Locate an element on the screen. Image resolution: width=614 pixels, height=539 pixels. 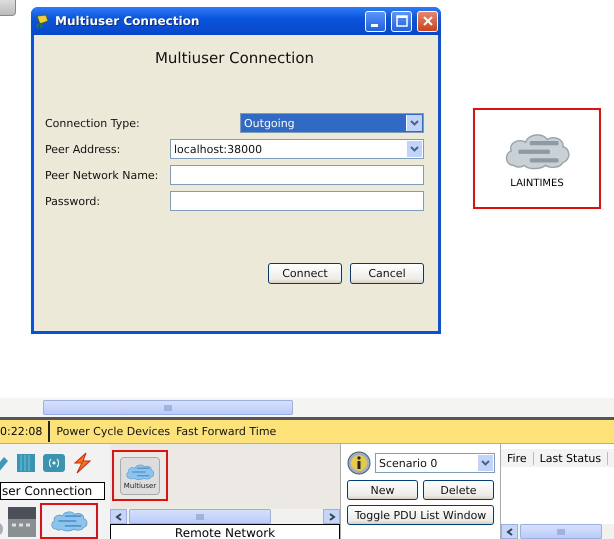
column-header: Fire is located at coordinates (517, 458).